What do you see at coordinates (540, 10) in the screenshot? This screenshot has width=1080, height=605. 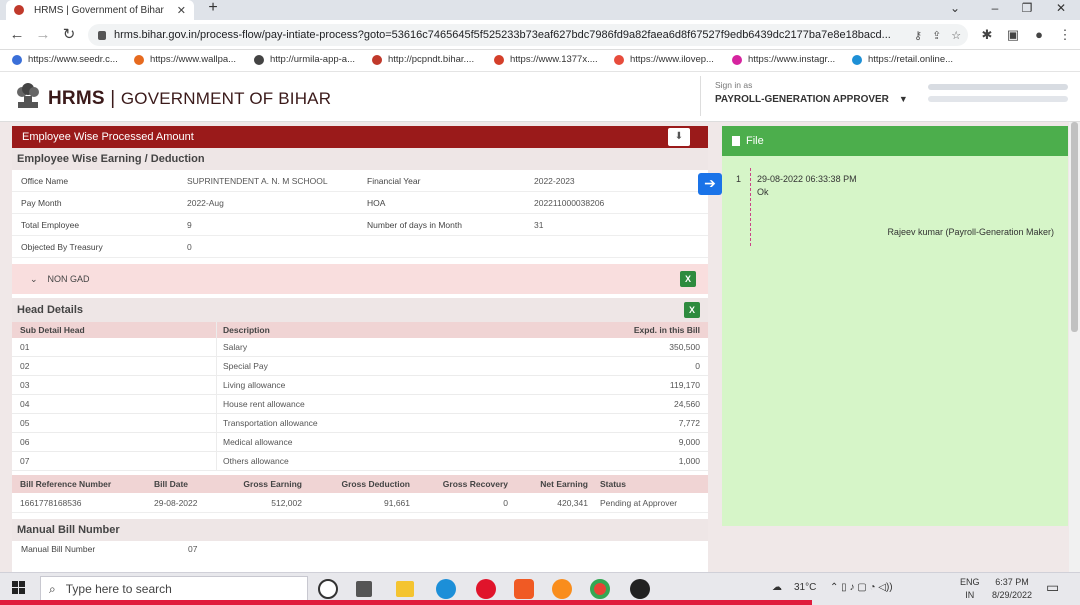 I see `browser-tabbar: HRMS | Government of Bihar ✕ + ⌄ – ❐ ✕` at bounding box center [540, 10].